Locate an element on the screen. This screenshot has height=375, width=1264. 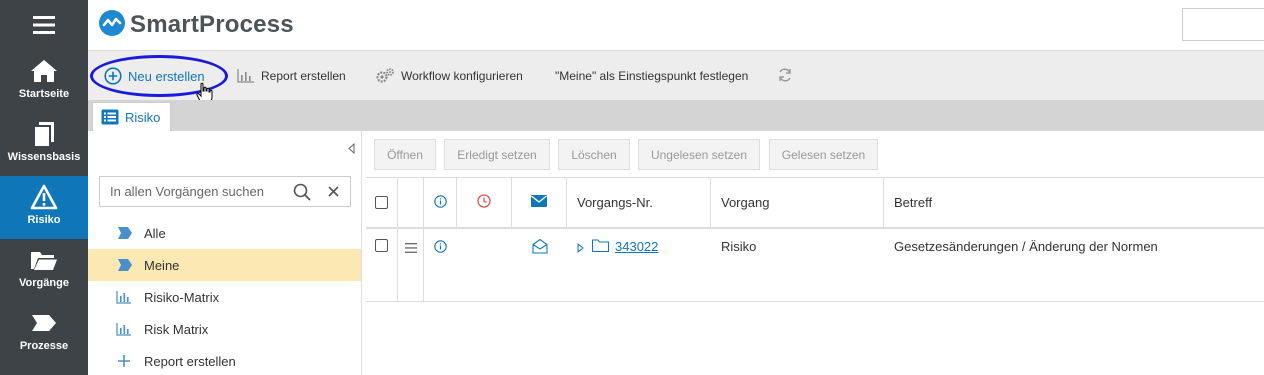
table-row-checkbox-cell is located at coordinates (382, 265).